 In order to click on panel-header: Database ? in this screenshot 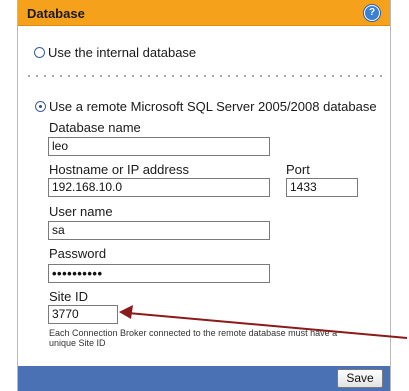, I will do `click(204, 13)`.